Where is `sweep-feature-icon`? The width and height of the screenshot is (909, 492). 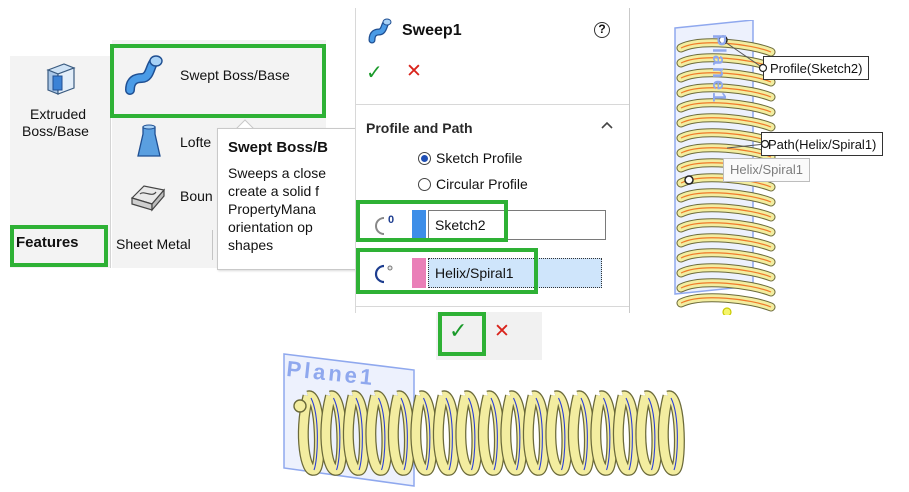 sweep-feature-icon is located at coordinates (380, 31).